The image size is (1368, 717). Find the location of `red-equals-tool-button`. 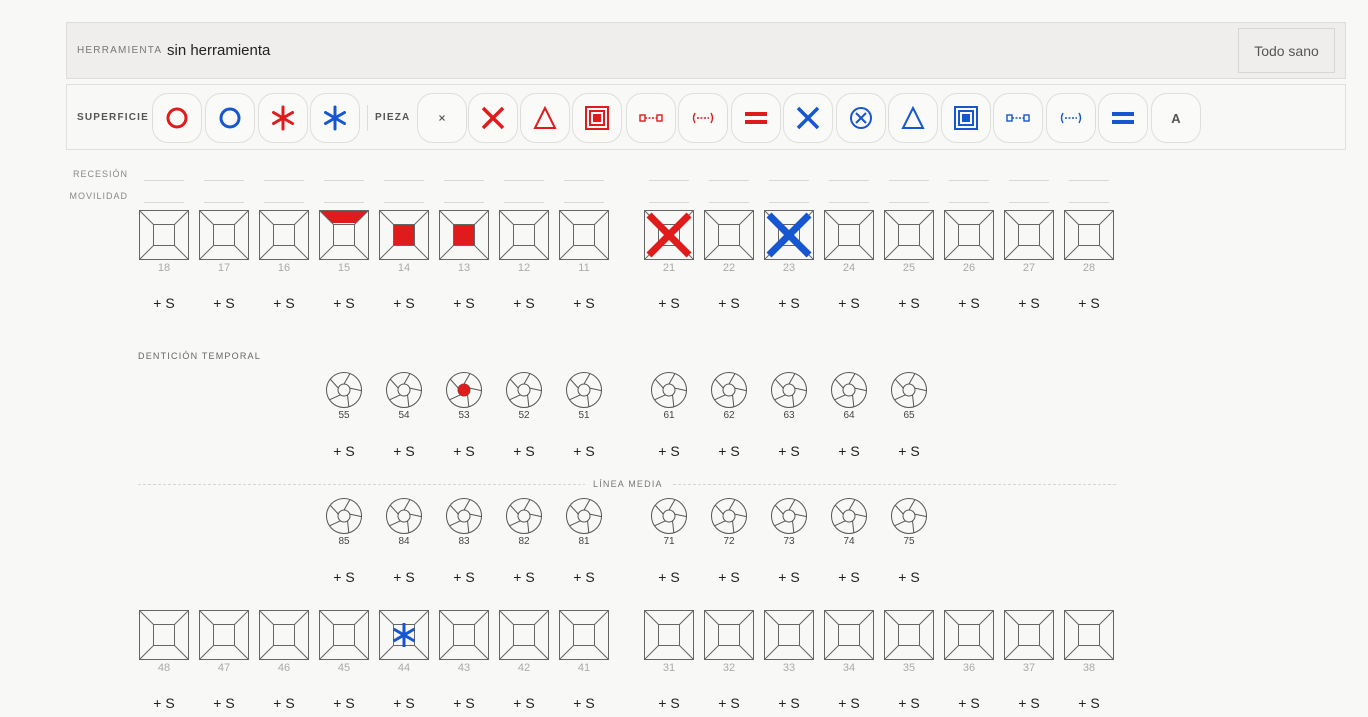

red-equals-tool-button is located at coordinates (756, 118).